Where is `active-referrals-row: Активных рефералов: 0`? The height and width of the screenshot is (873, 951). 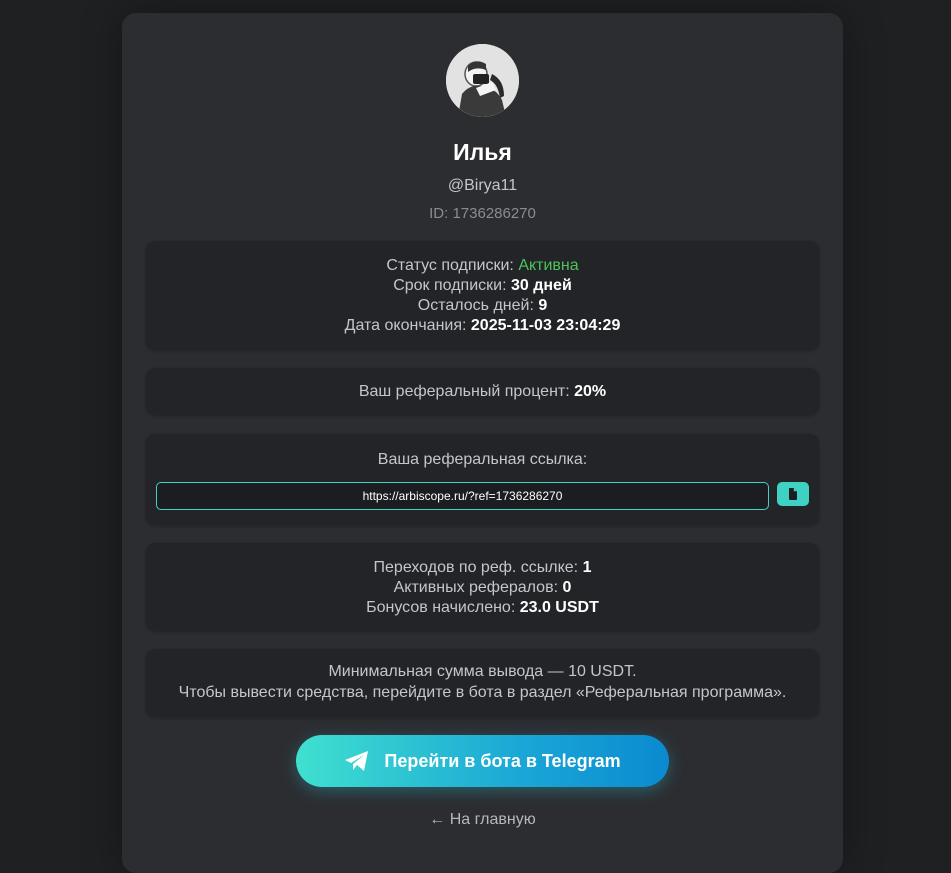 active-referrals-row: Активных рефералов: 0 is located at coordinates (482, 588).